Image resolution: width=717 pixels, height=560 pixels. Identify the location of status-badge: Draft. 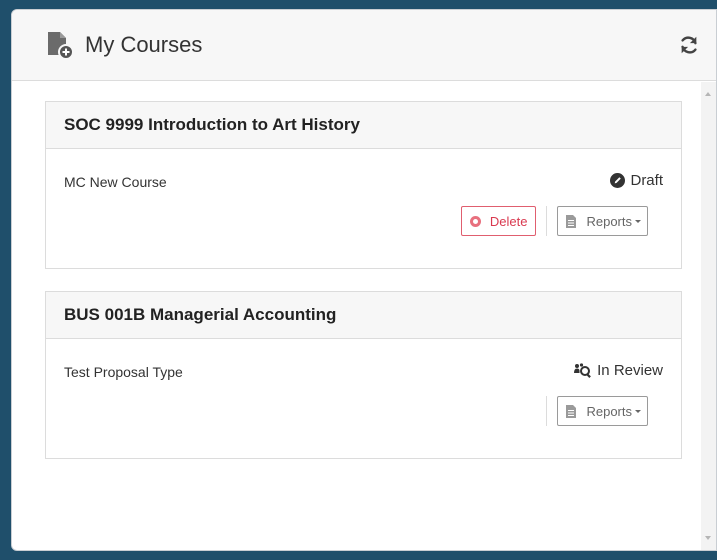
(636, 180).